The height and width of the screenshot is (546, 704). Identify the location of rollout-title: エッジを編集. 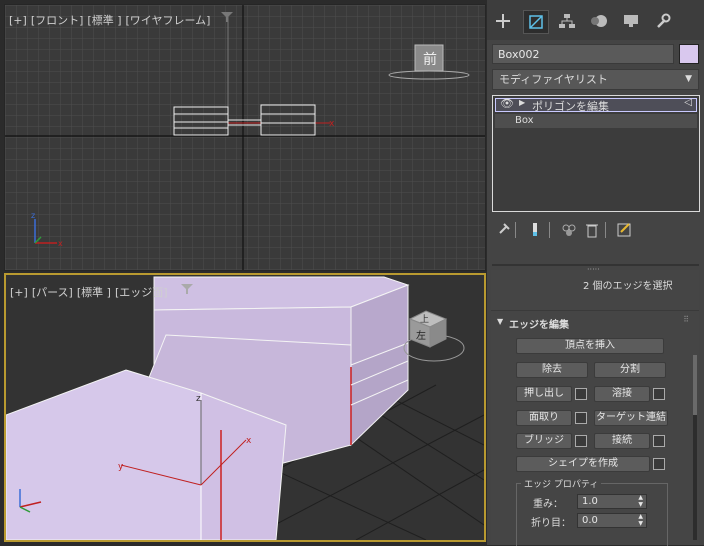
(539, 325).